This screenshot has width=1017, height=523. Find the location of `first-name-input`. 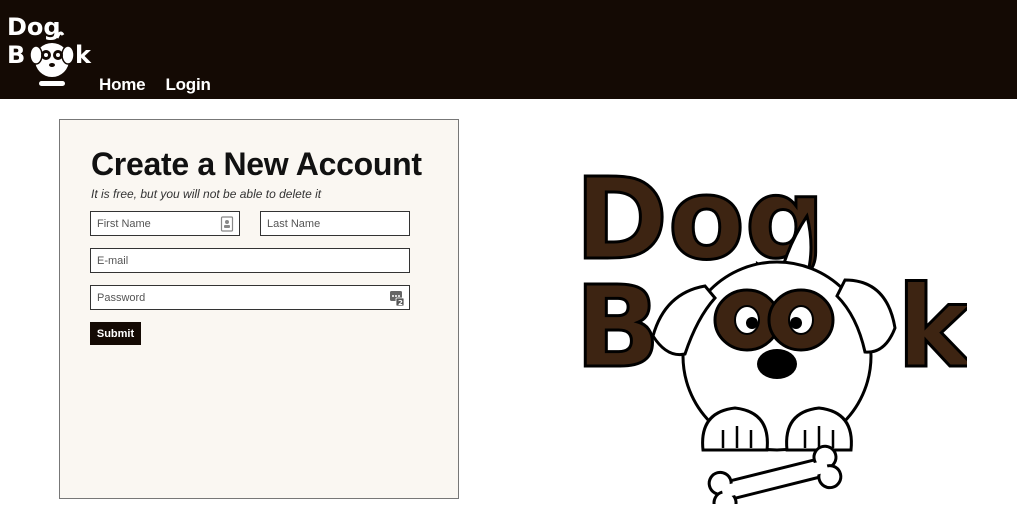

first-name-input is located at coordinates (165, 223).